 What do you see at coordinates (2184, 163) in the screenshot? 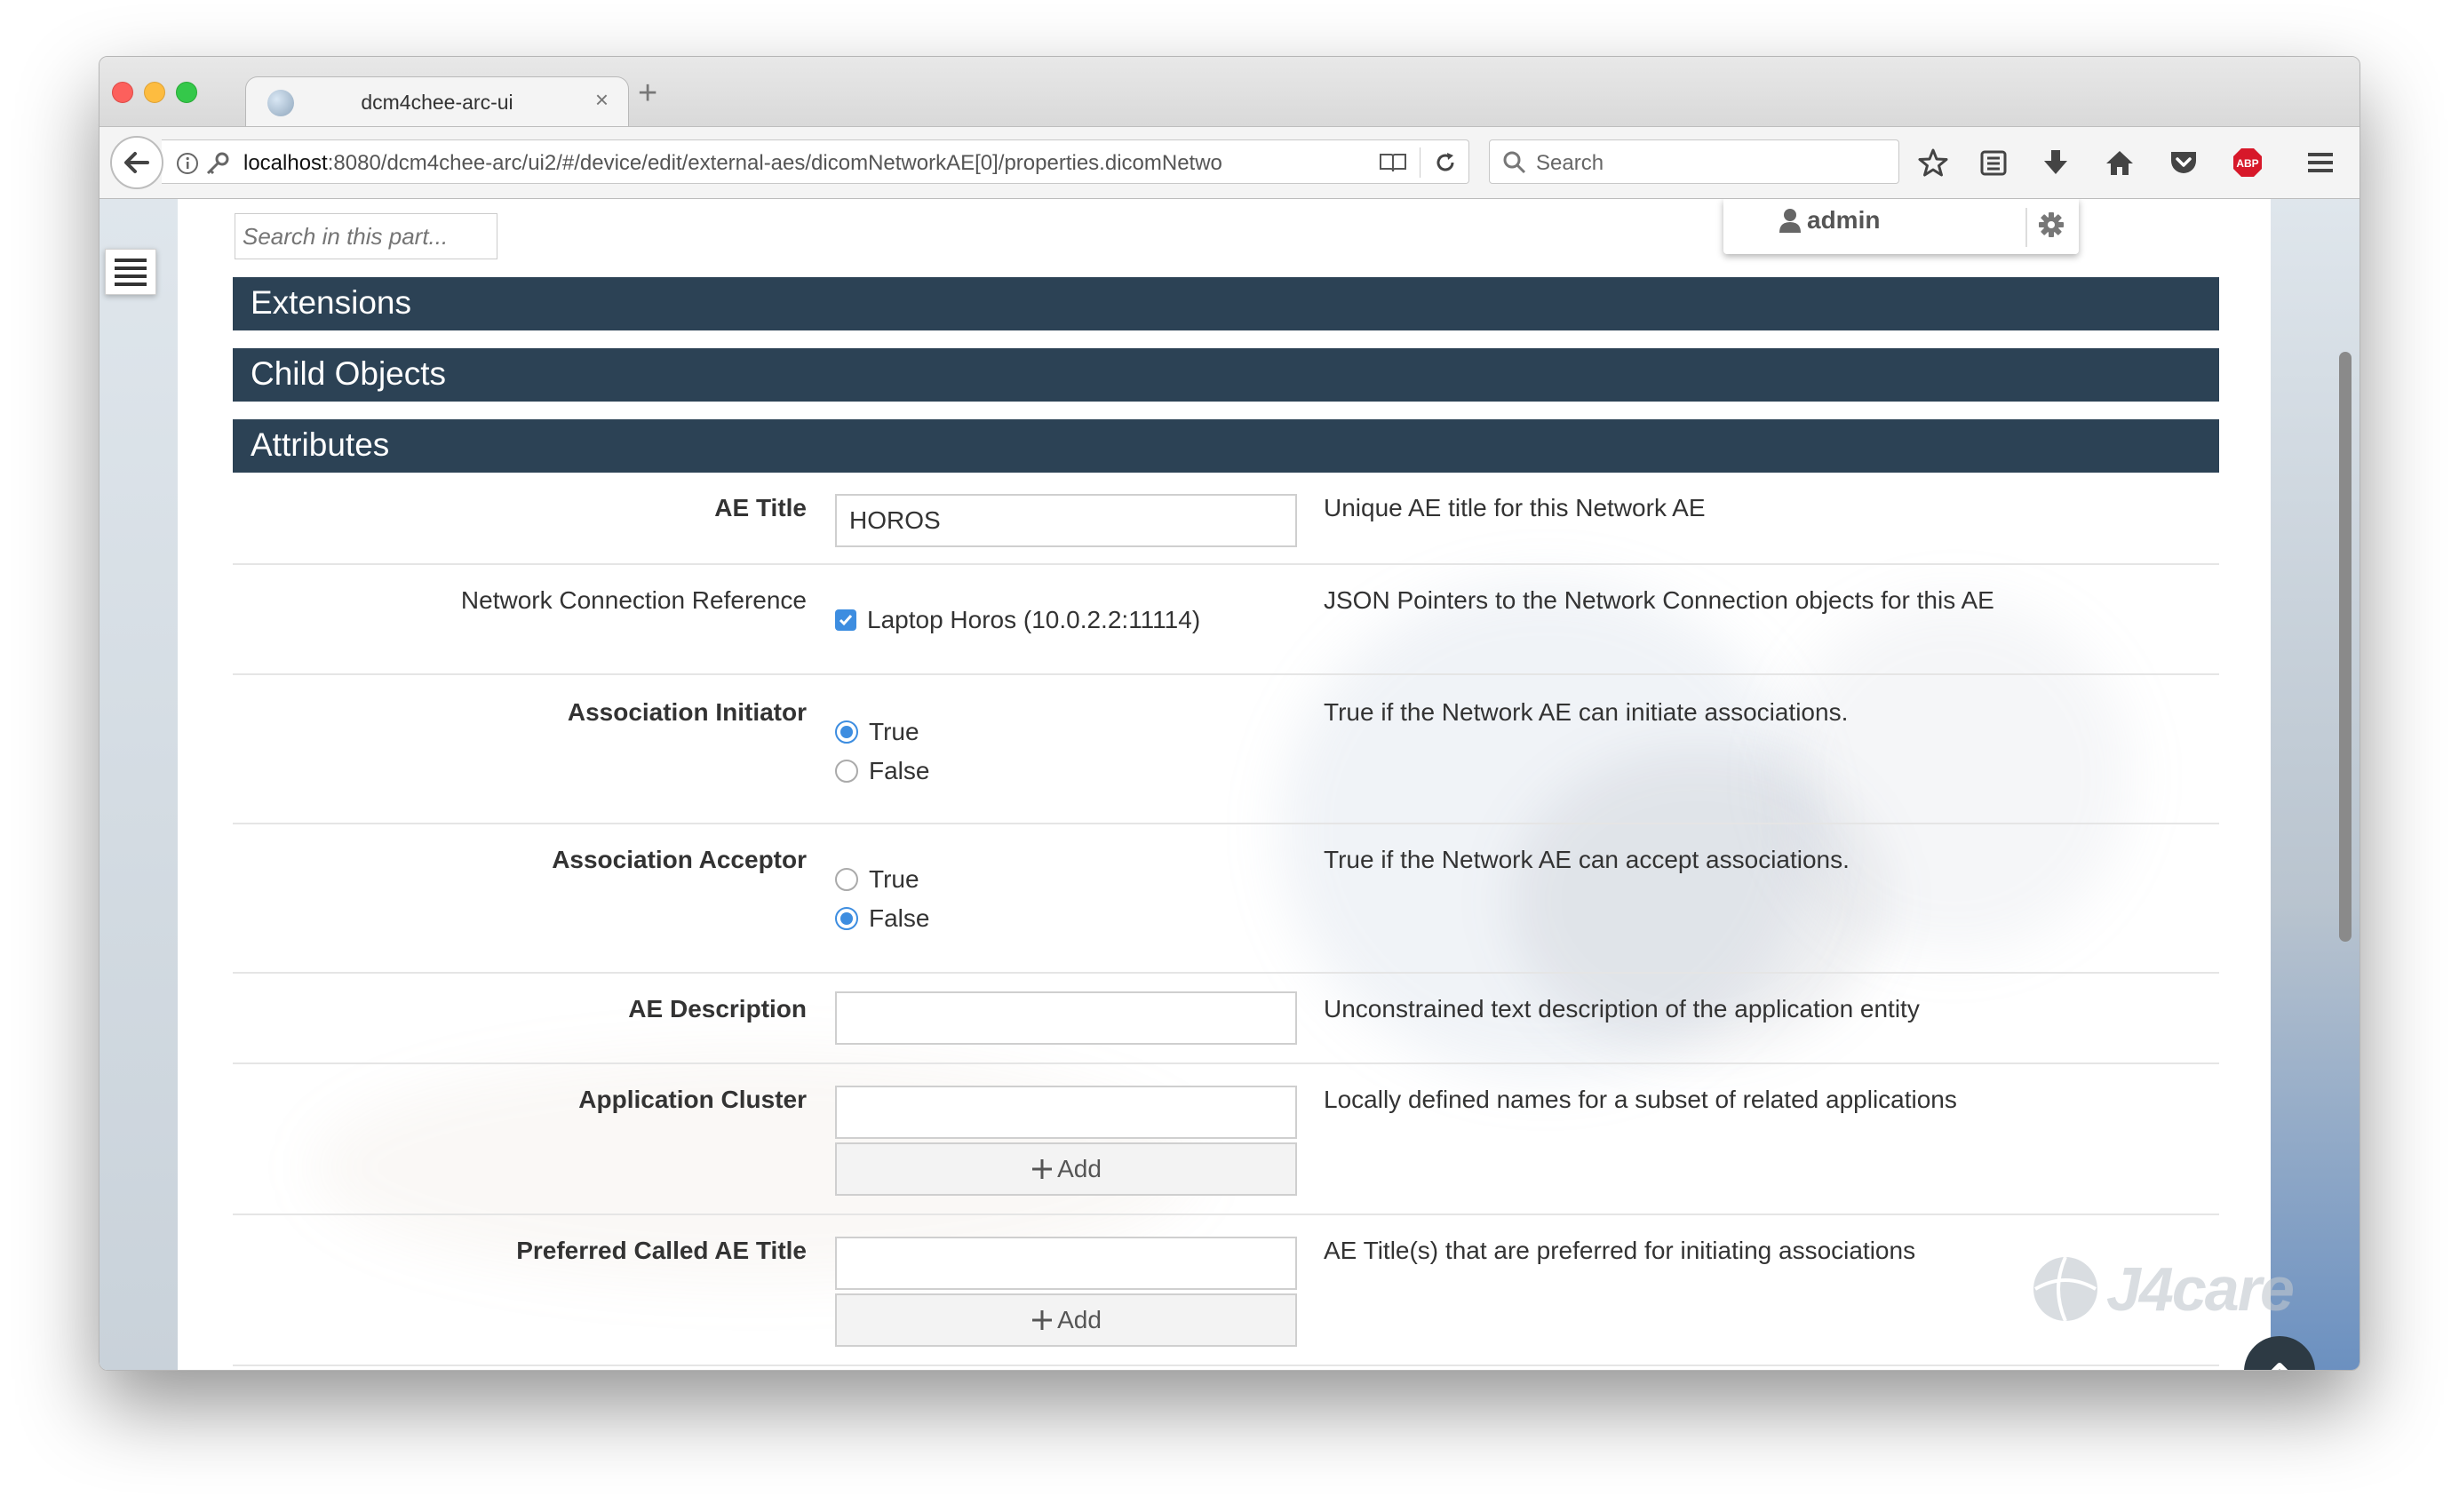
I see `pocket-icon` at bounding box center [2184, 163].